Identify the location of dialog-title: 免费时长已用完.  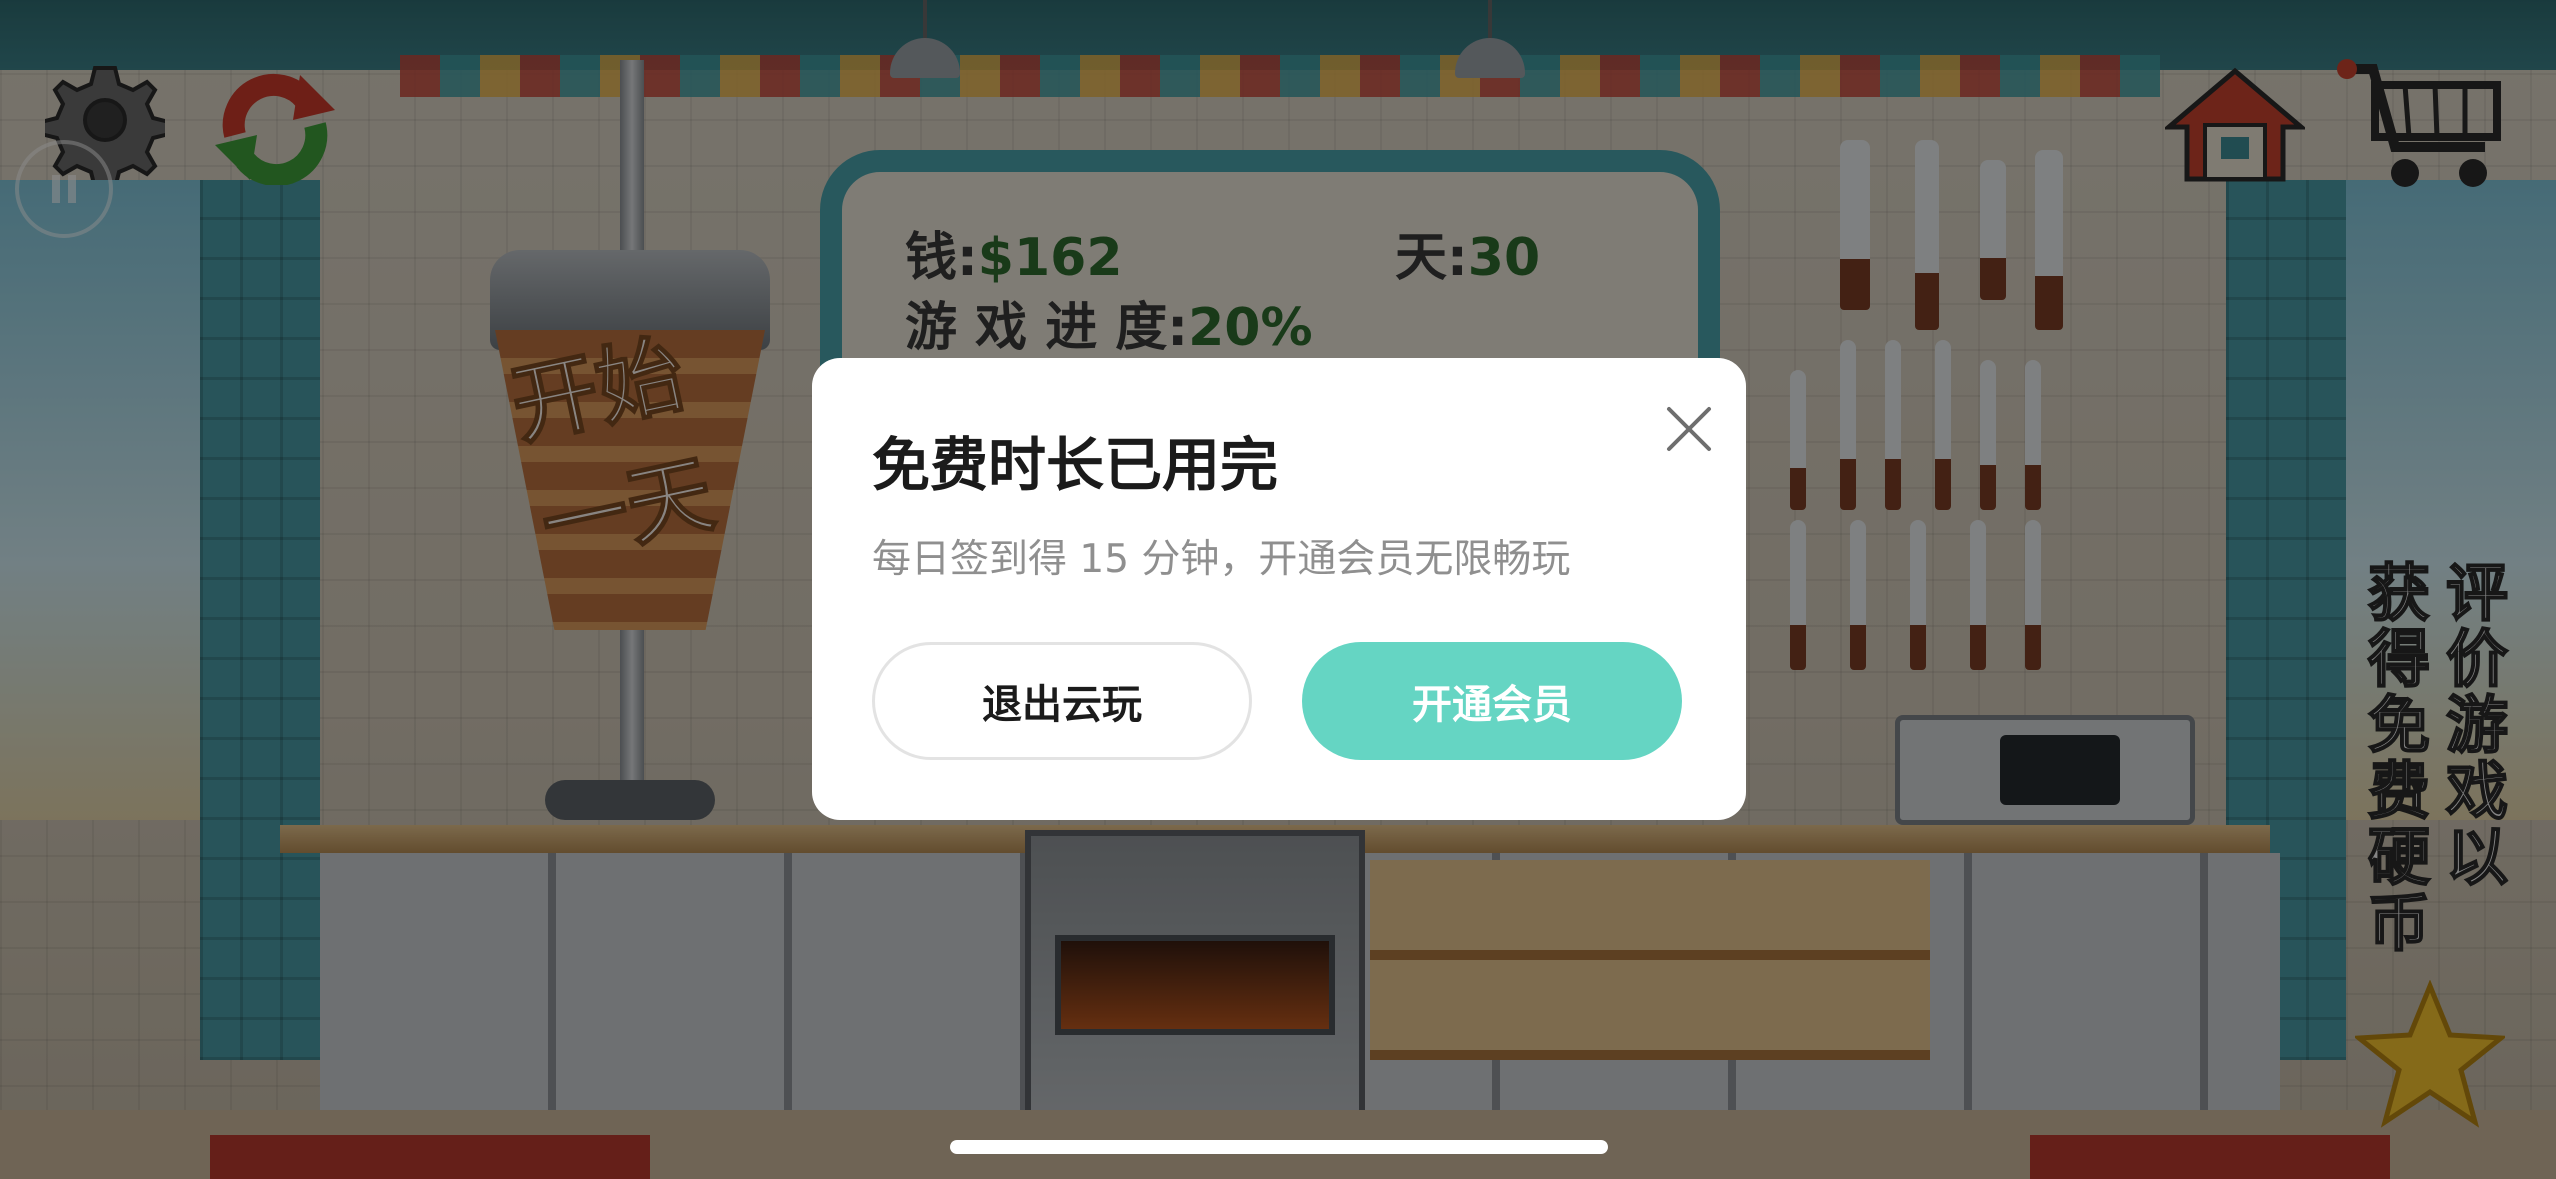
(1075, 465).